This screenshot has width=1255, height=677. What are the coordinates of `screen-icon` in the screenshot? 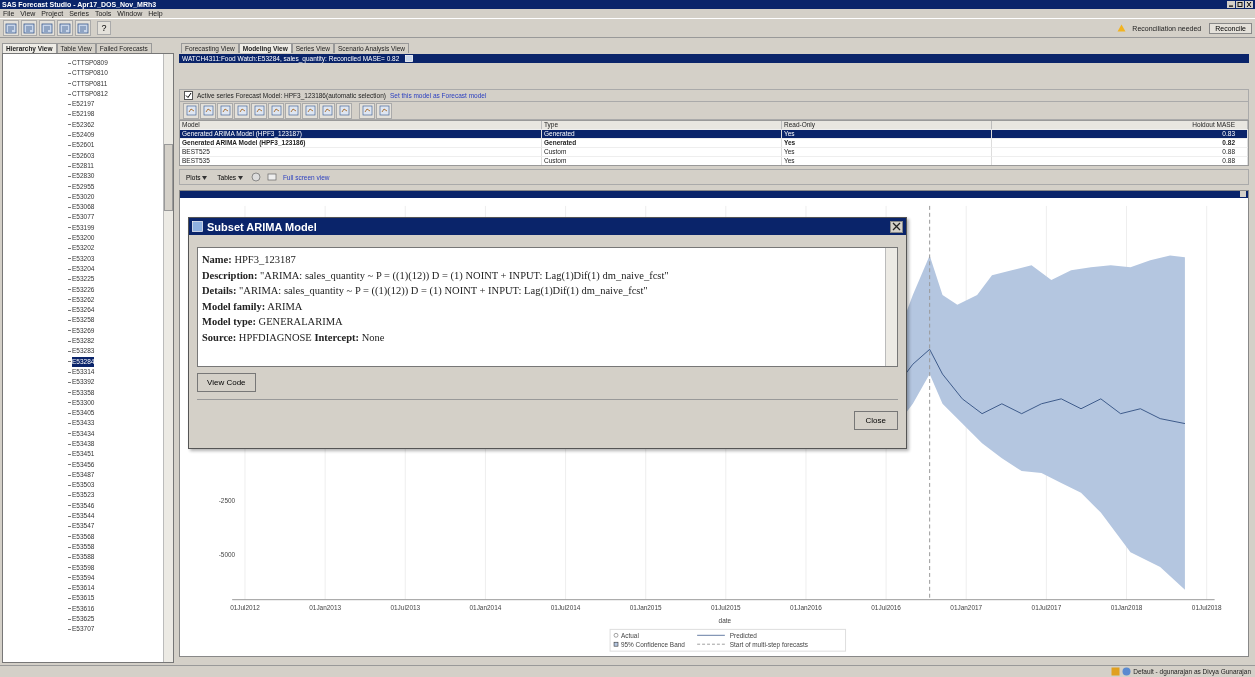 It's located at (271, 177).